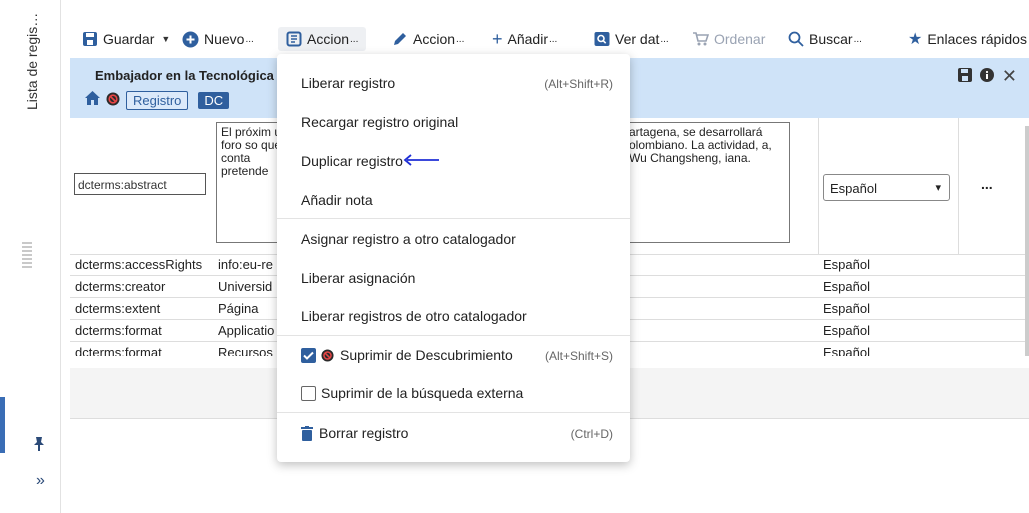 Image resolution: width=1029 pixels, height=513 pixels. What do you see at coordinates (2, 425) in the screenshot?
I see `active-indicator` at bounding box center [2, 425].